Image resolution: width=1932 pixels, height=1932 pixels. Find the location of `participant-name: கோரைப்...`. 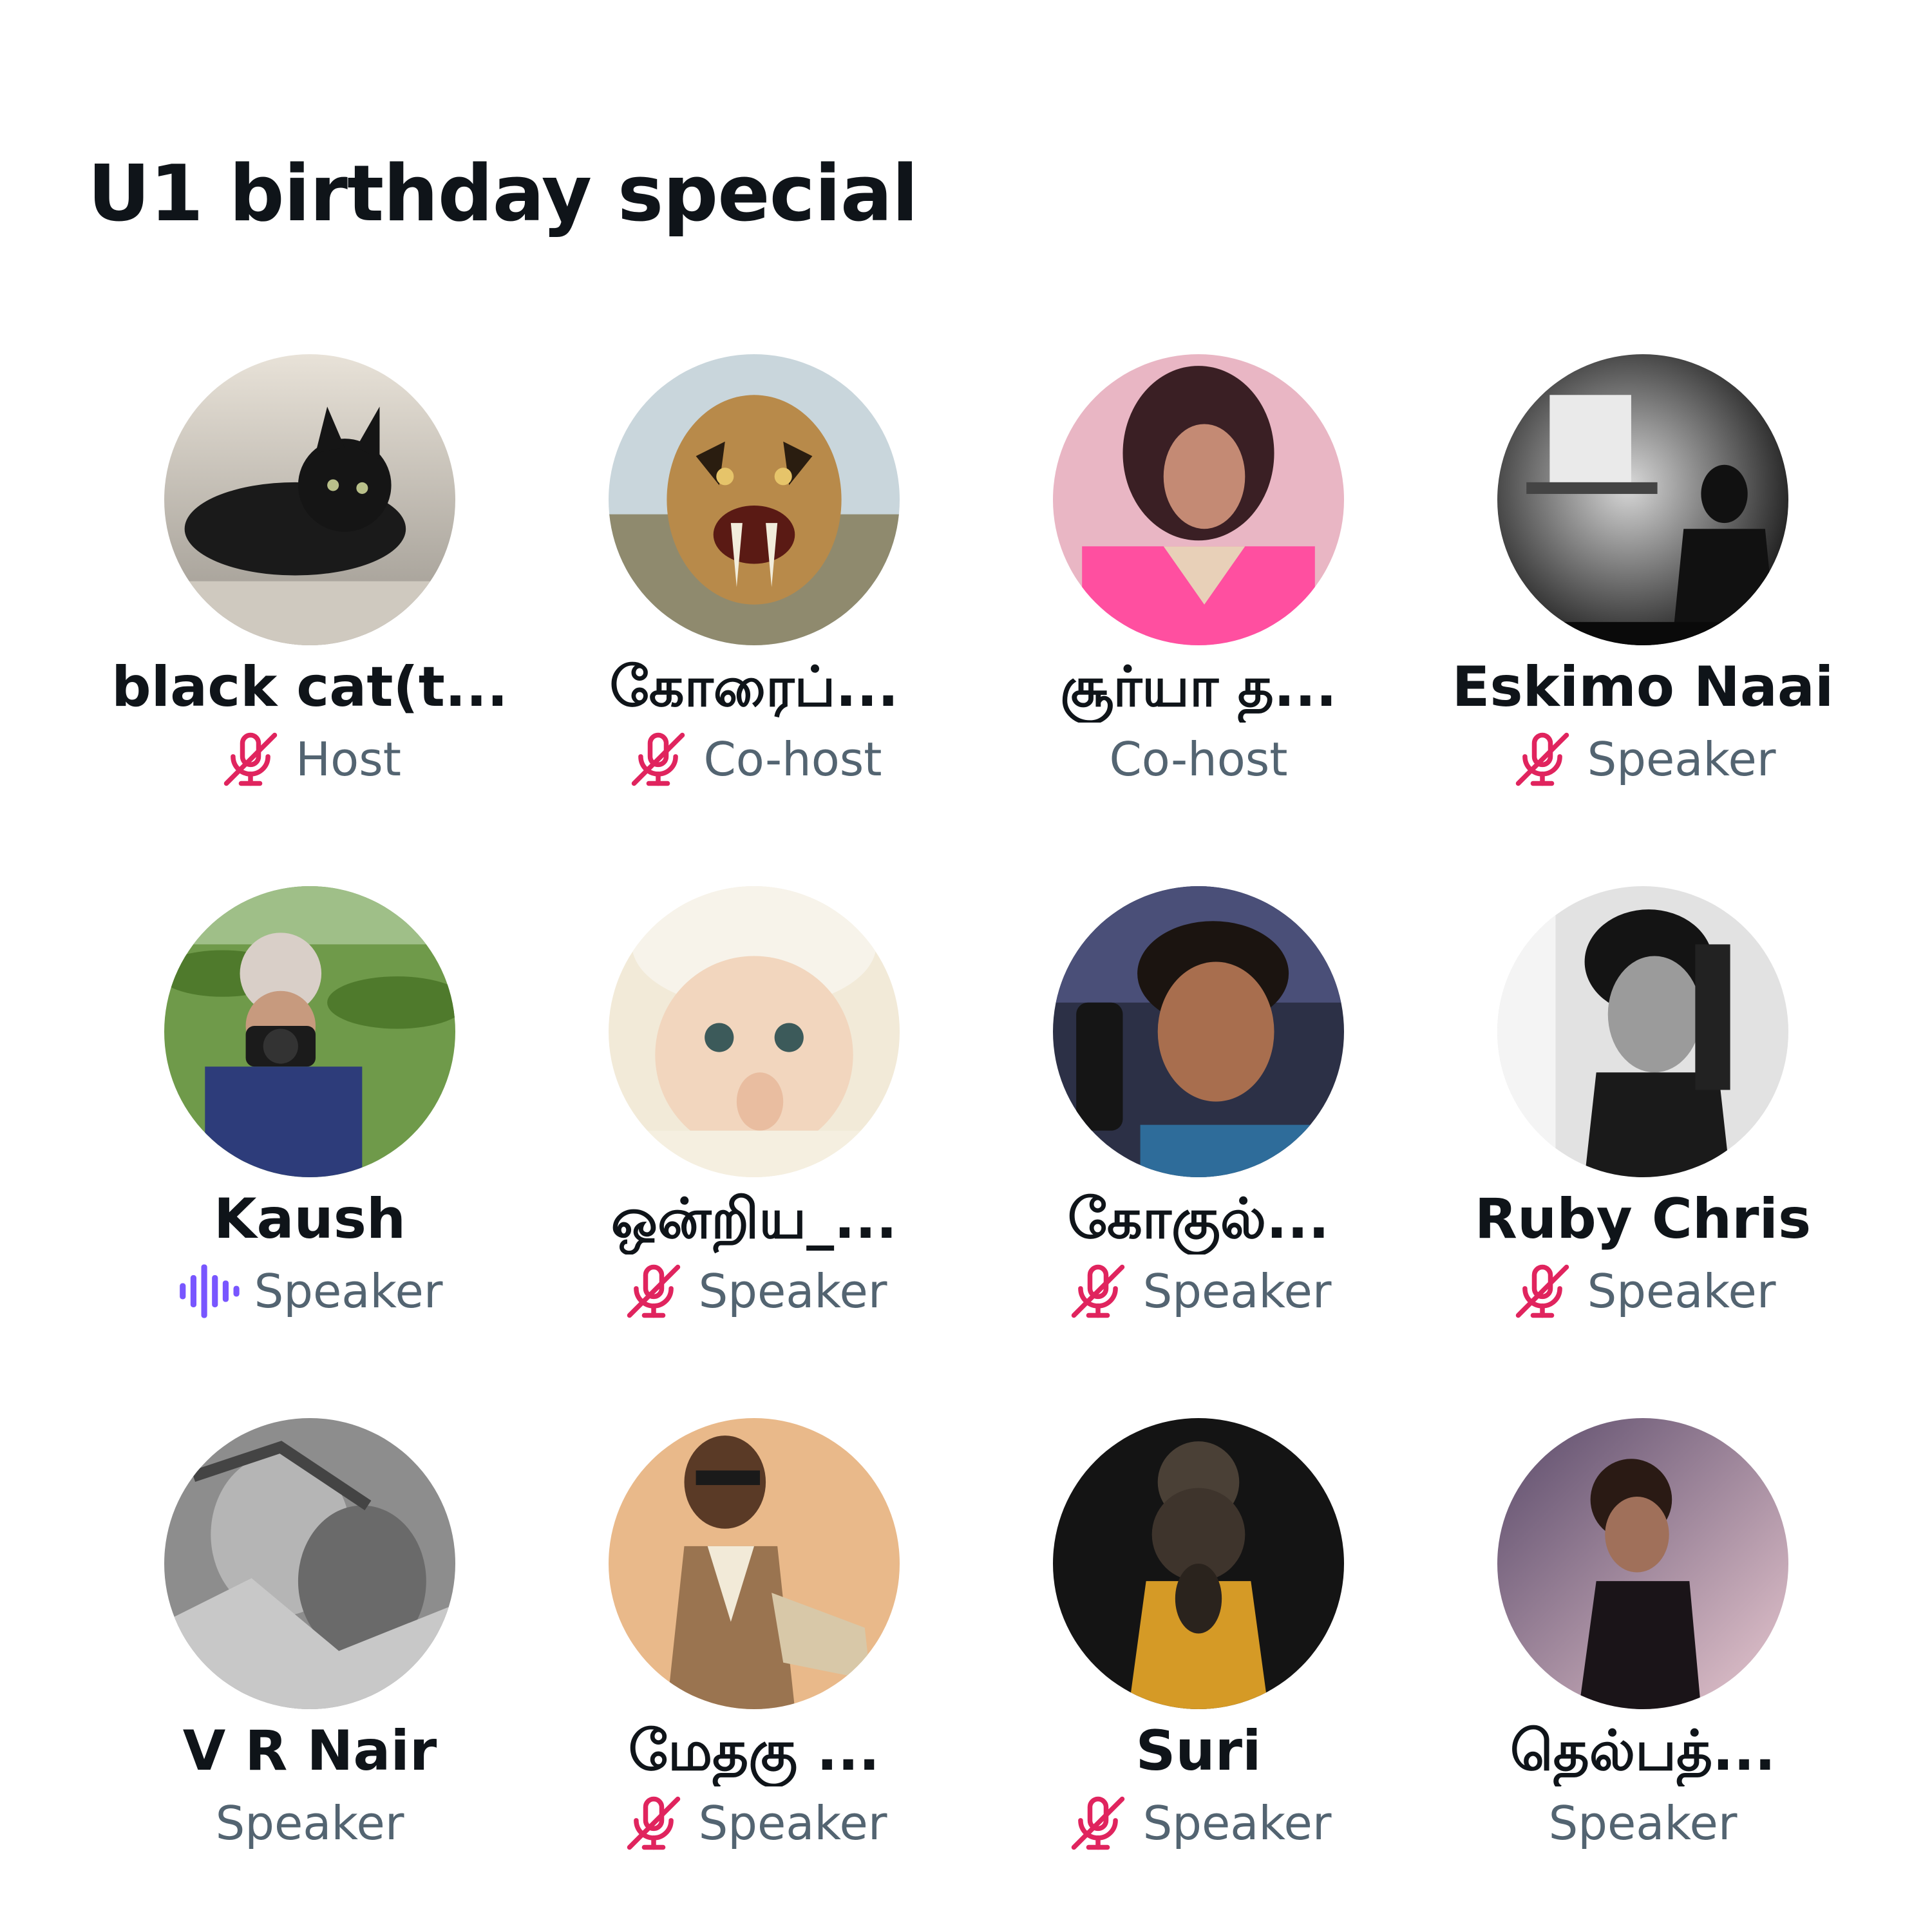

participant-name: கோரைப்... is located at coordinates (754, 687).